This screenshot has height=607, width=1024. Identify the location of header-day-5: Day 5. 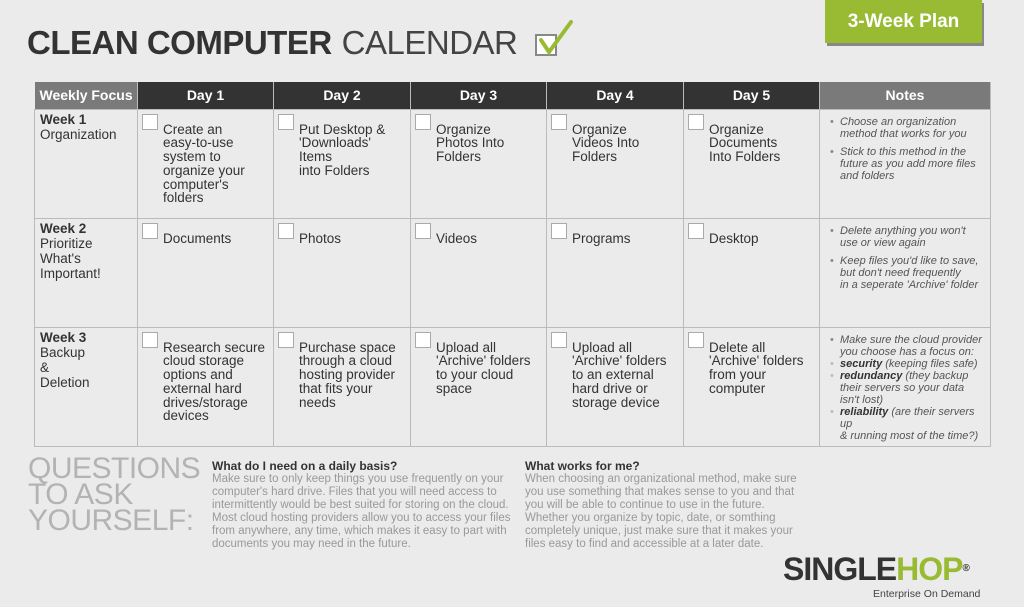
(751, 95).